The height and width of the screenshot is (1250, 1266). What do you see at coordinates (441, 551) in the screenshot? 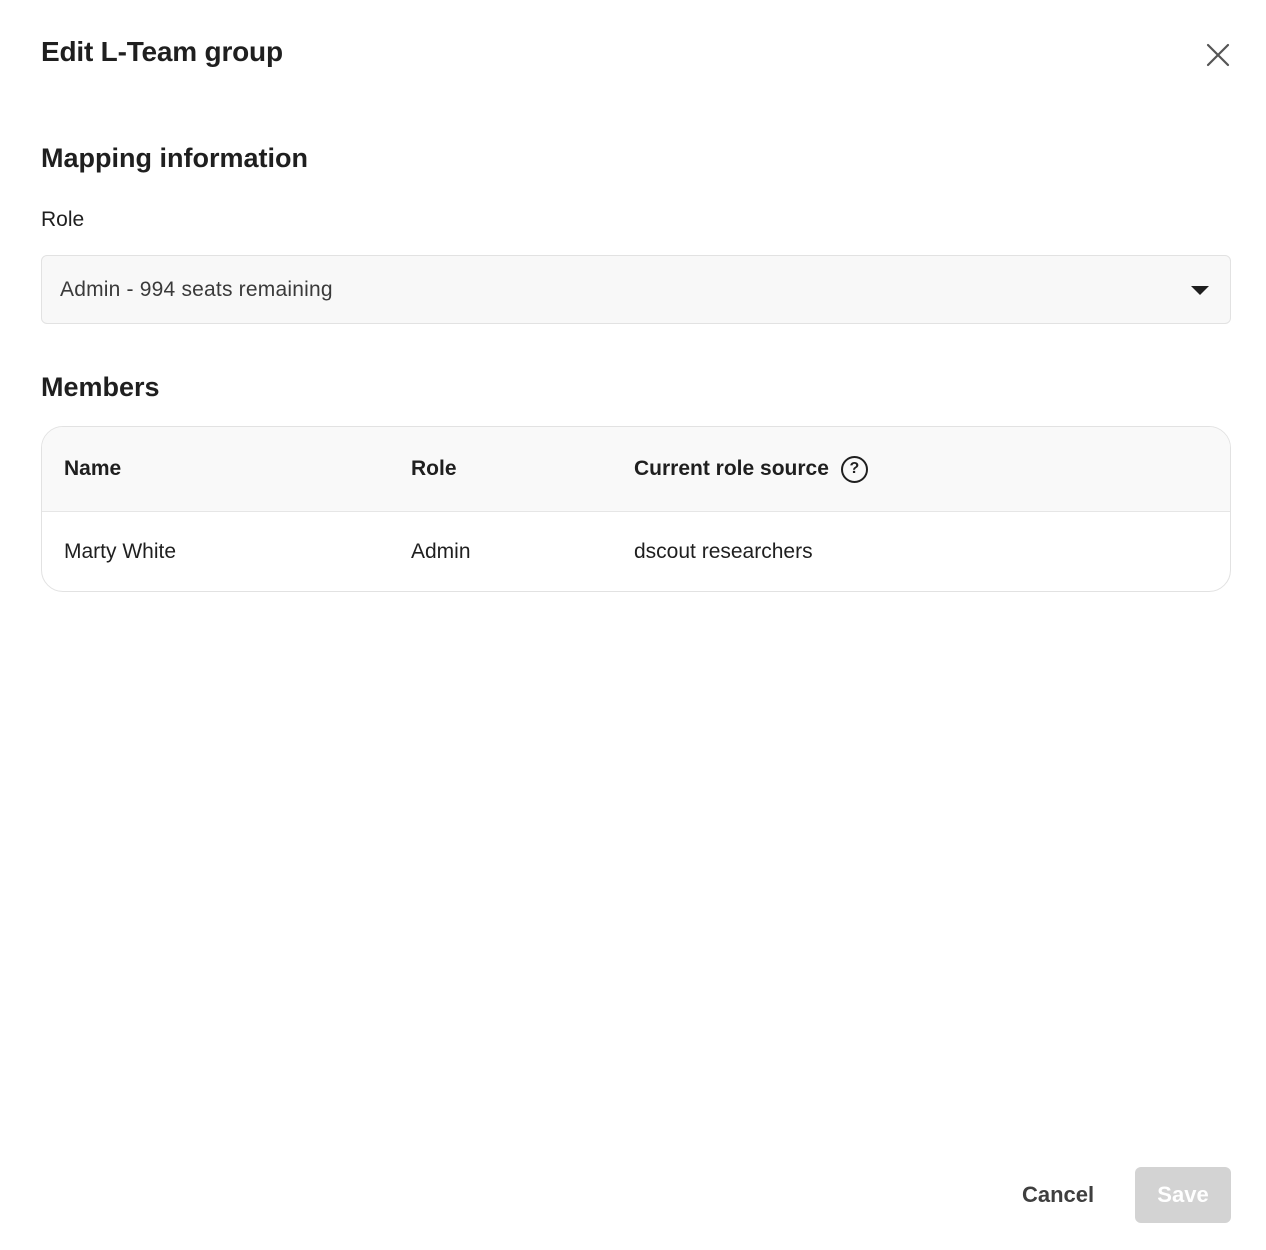
I see `member-role: Admin` at bounding box center [441, 551].